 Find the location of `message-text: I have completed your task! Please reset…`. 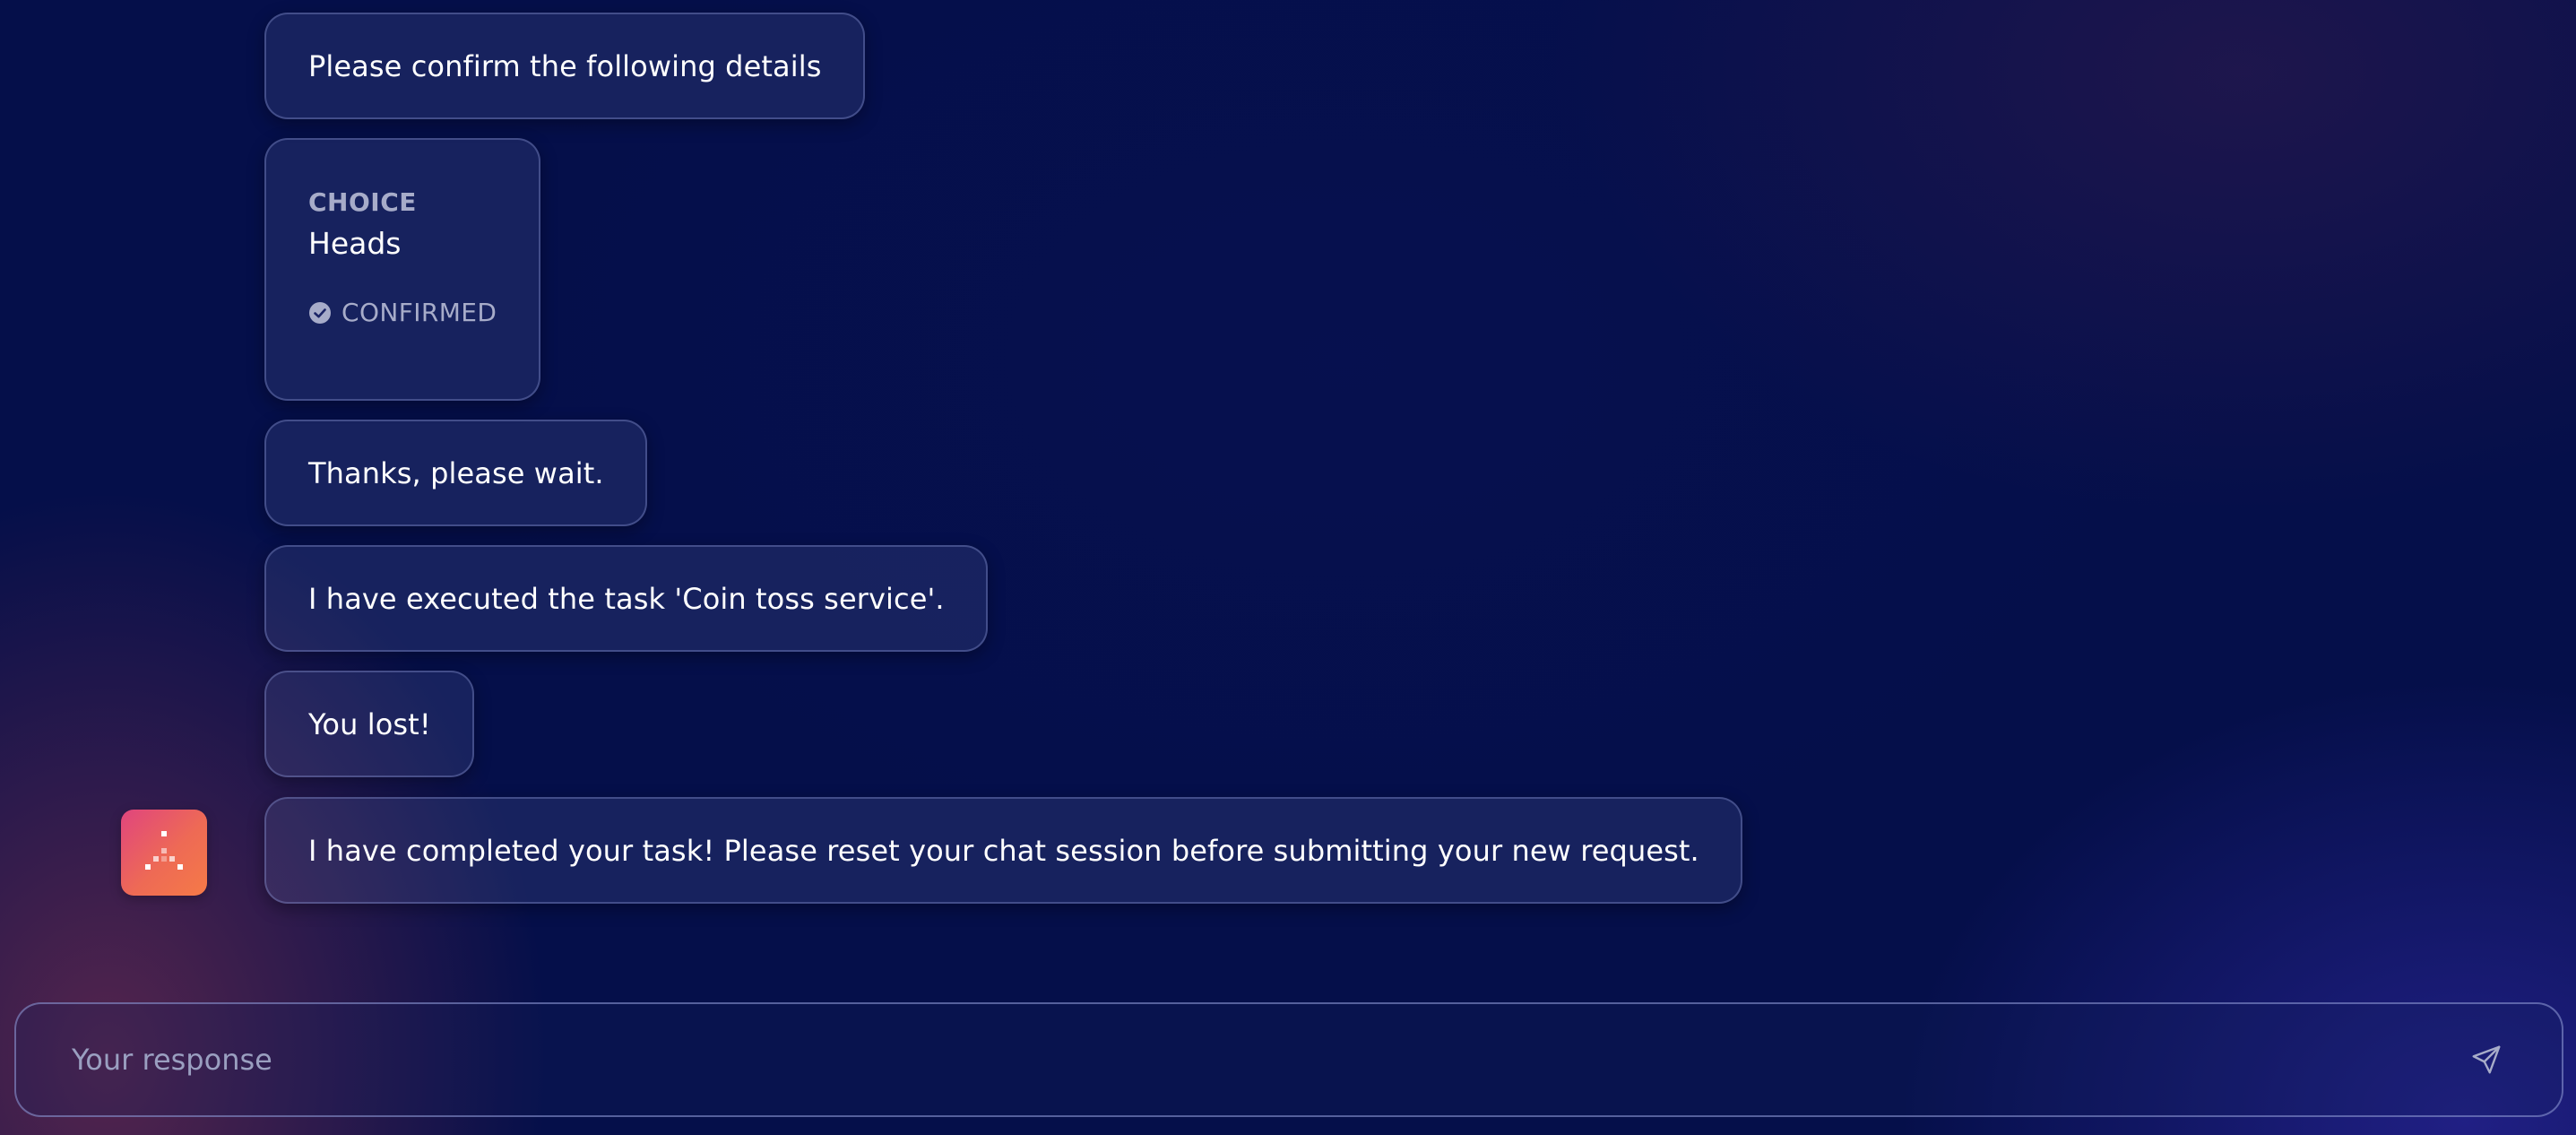

message-text: I have completed your task! Please reset… is located at coordinates (1003, 850).